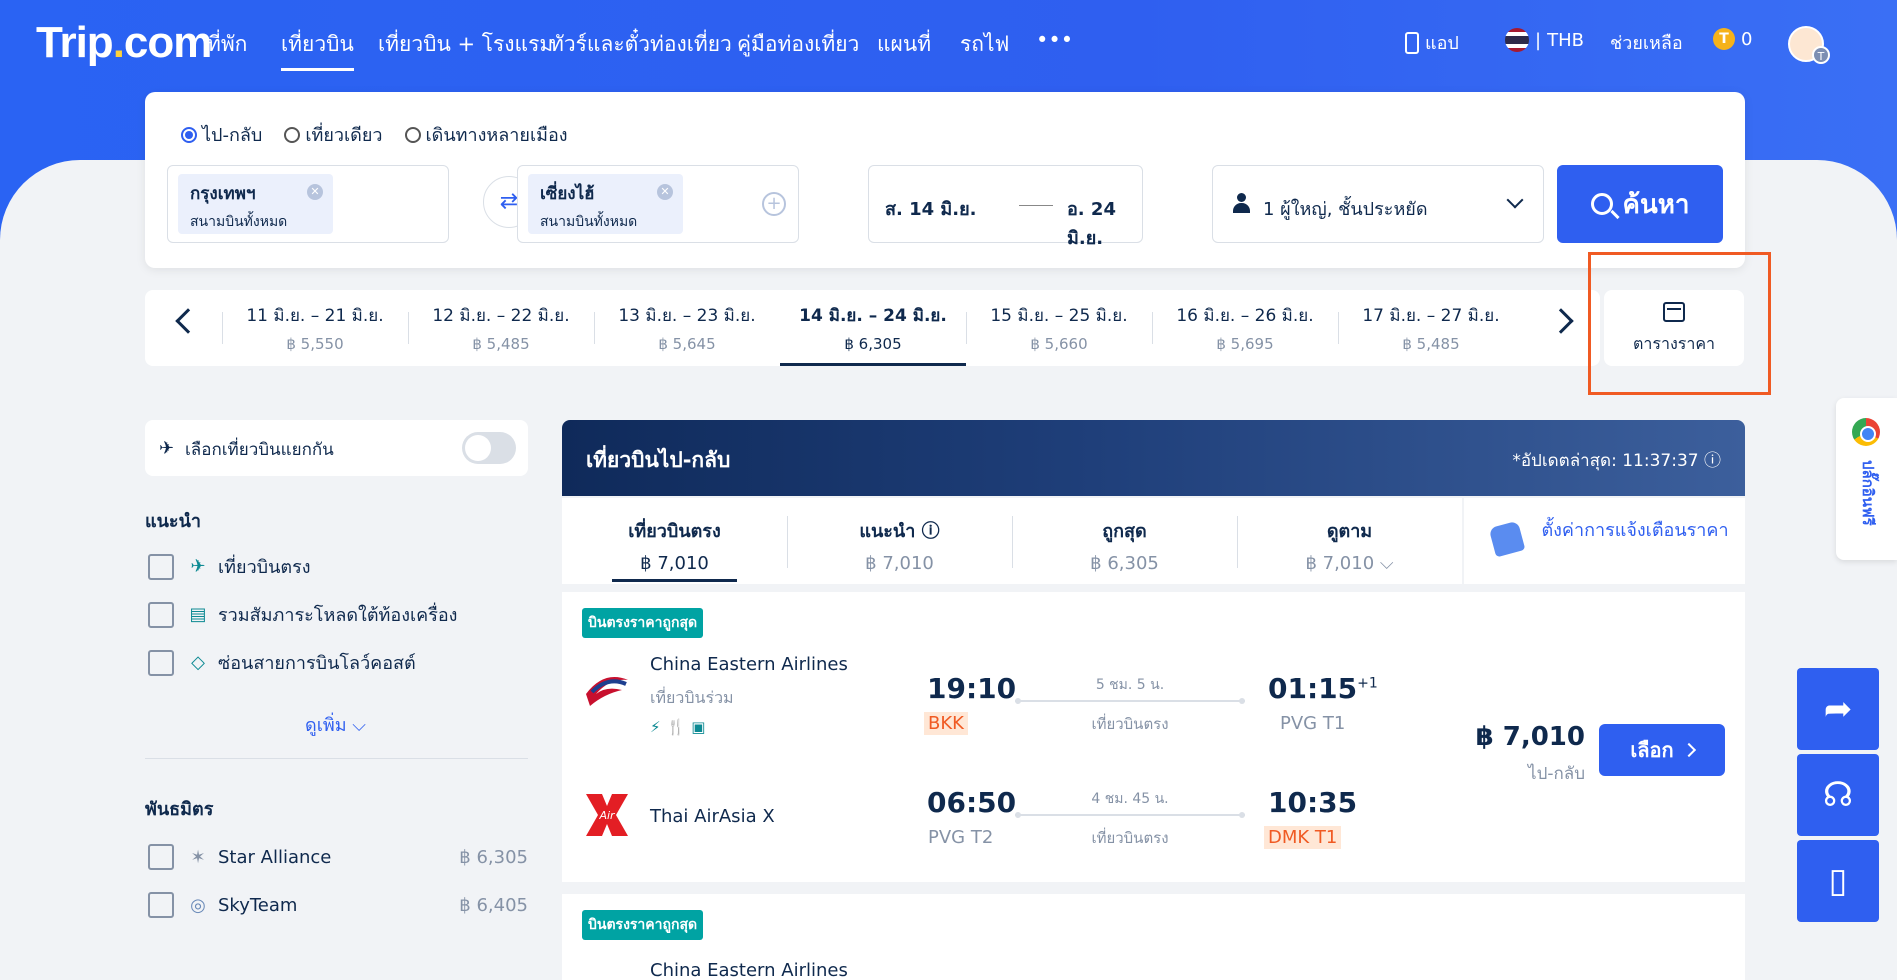 Image resolution: width=1897 pixels, height=980 pixels. I want to click on nav-flight-hotel: เที่ยวบิน + โรงแรม, so click(465, 44).